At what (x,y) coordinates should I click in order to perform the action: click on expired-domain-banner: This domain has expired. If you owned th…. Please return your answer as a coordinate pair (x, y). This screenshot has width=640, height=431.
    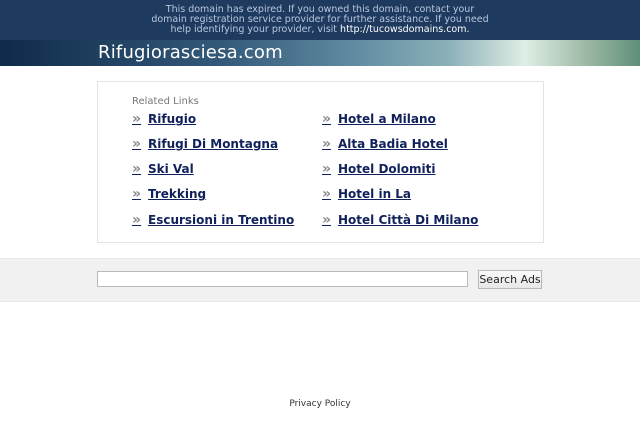
    Looking at the image, I should click on (320, 20).